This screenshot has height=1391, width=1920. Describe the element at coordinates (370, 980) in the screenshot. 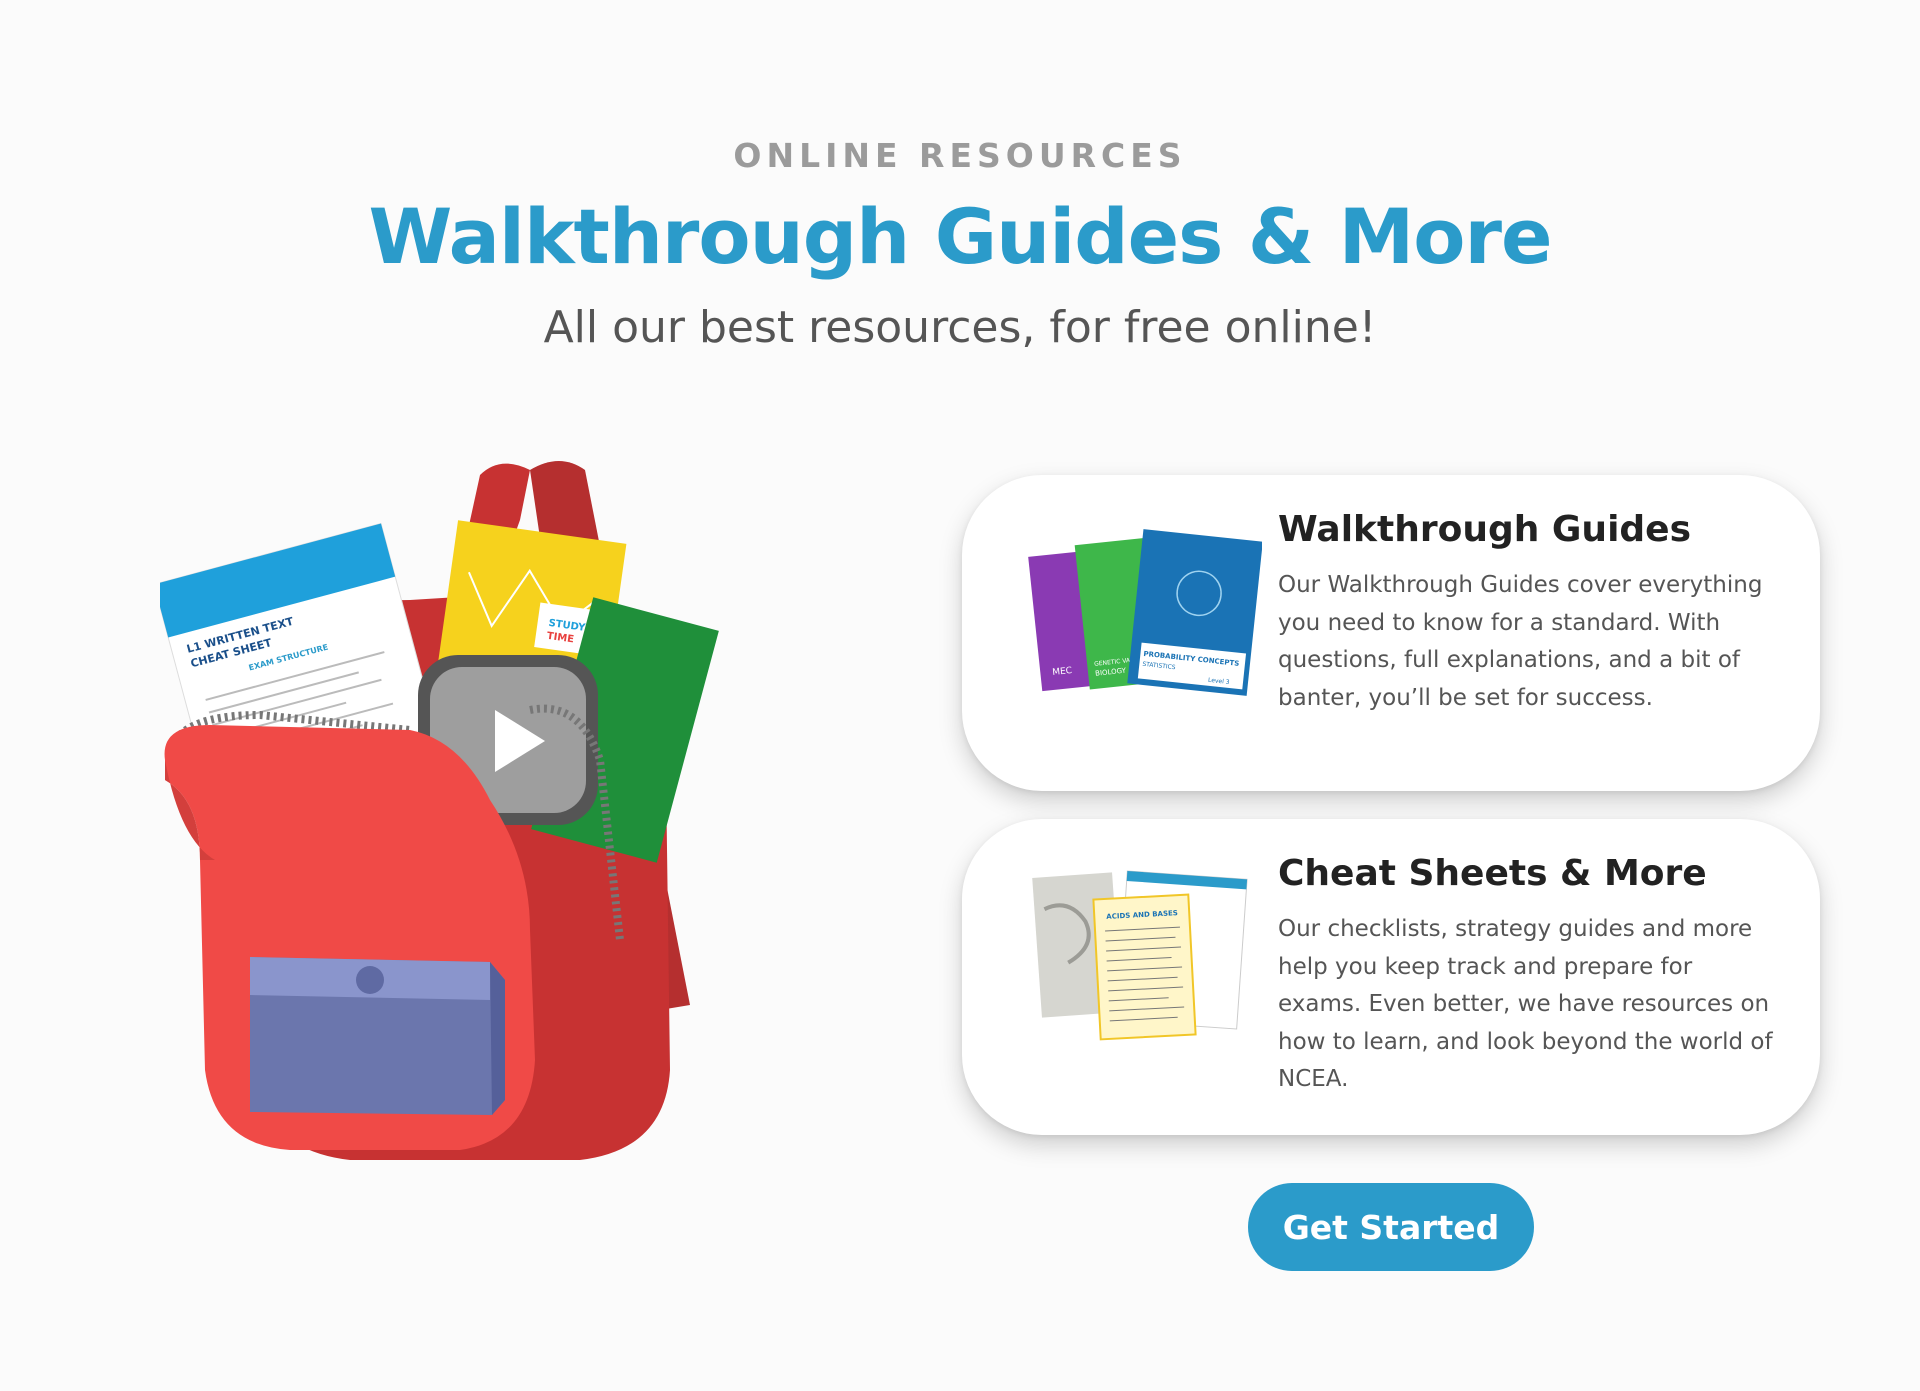

I see `pocket-button` at that location.